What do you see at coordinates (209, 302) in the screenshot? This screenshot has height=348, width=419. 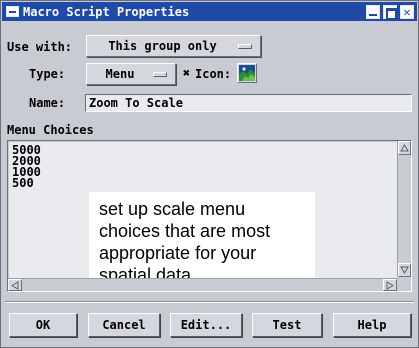 I see `divider` at bounding box center [209, 302].